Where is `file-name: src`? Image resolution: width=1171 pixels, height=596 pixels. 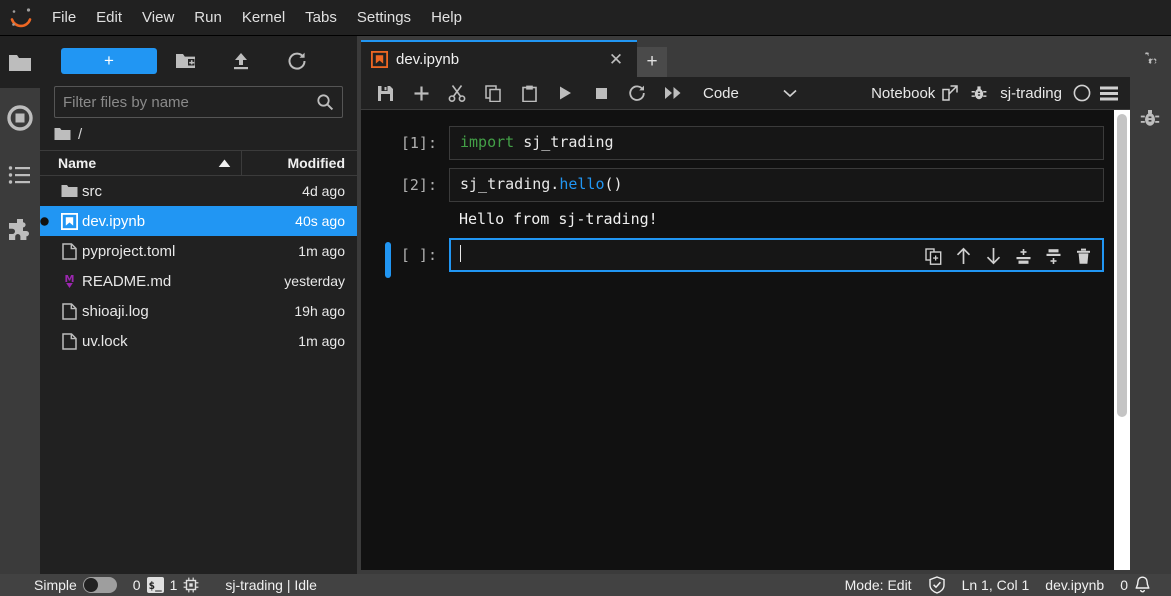 file-name: src is located at coordinates (92, 191).